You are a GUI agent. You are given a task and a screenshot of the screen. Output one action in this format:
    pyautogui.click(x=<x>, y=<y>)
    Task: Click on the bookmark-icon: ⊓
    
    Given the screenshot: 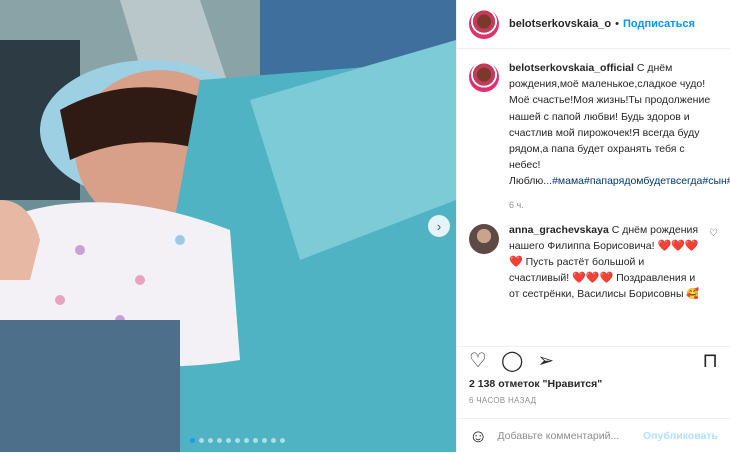 What is the action you would take?
    pyautogui.click(x=710, y=361)
    